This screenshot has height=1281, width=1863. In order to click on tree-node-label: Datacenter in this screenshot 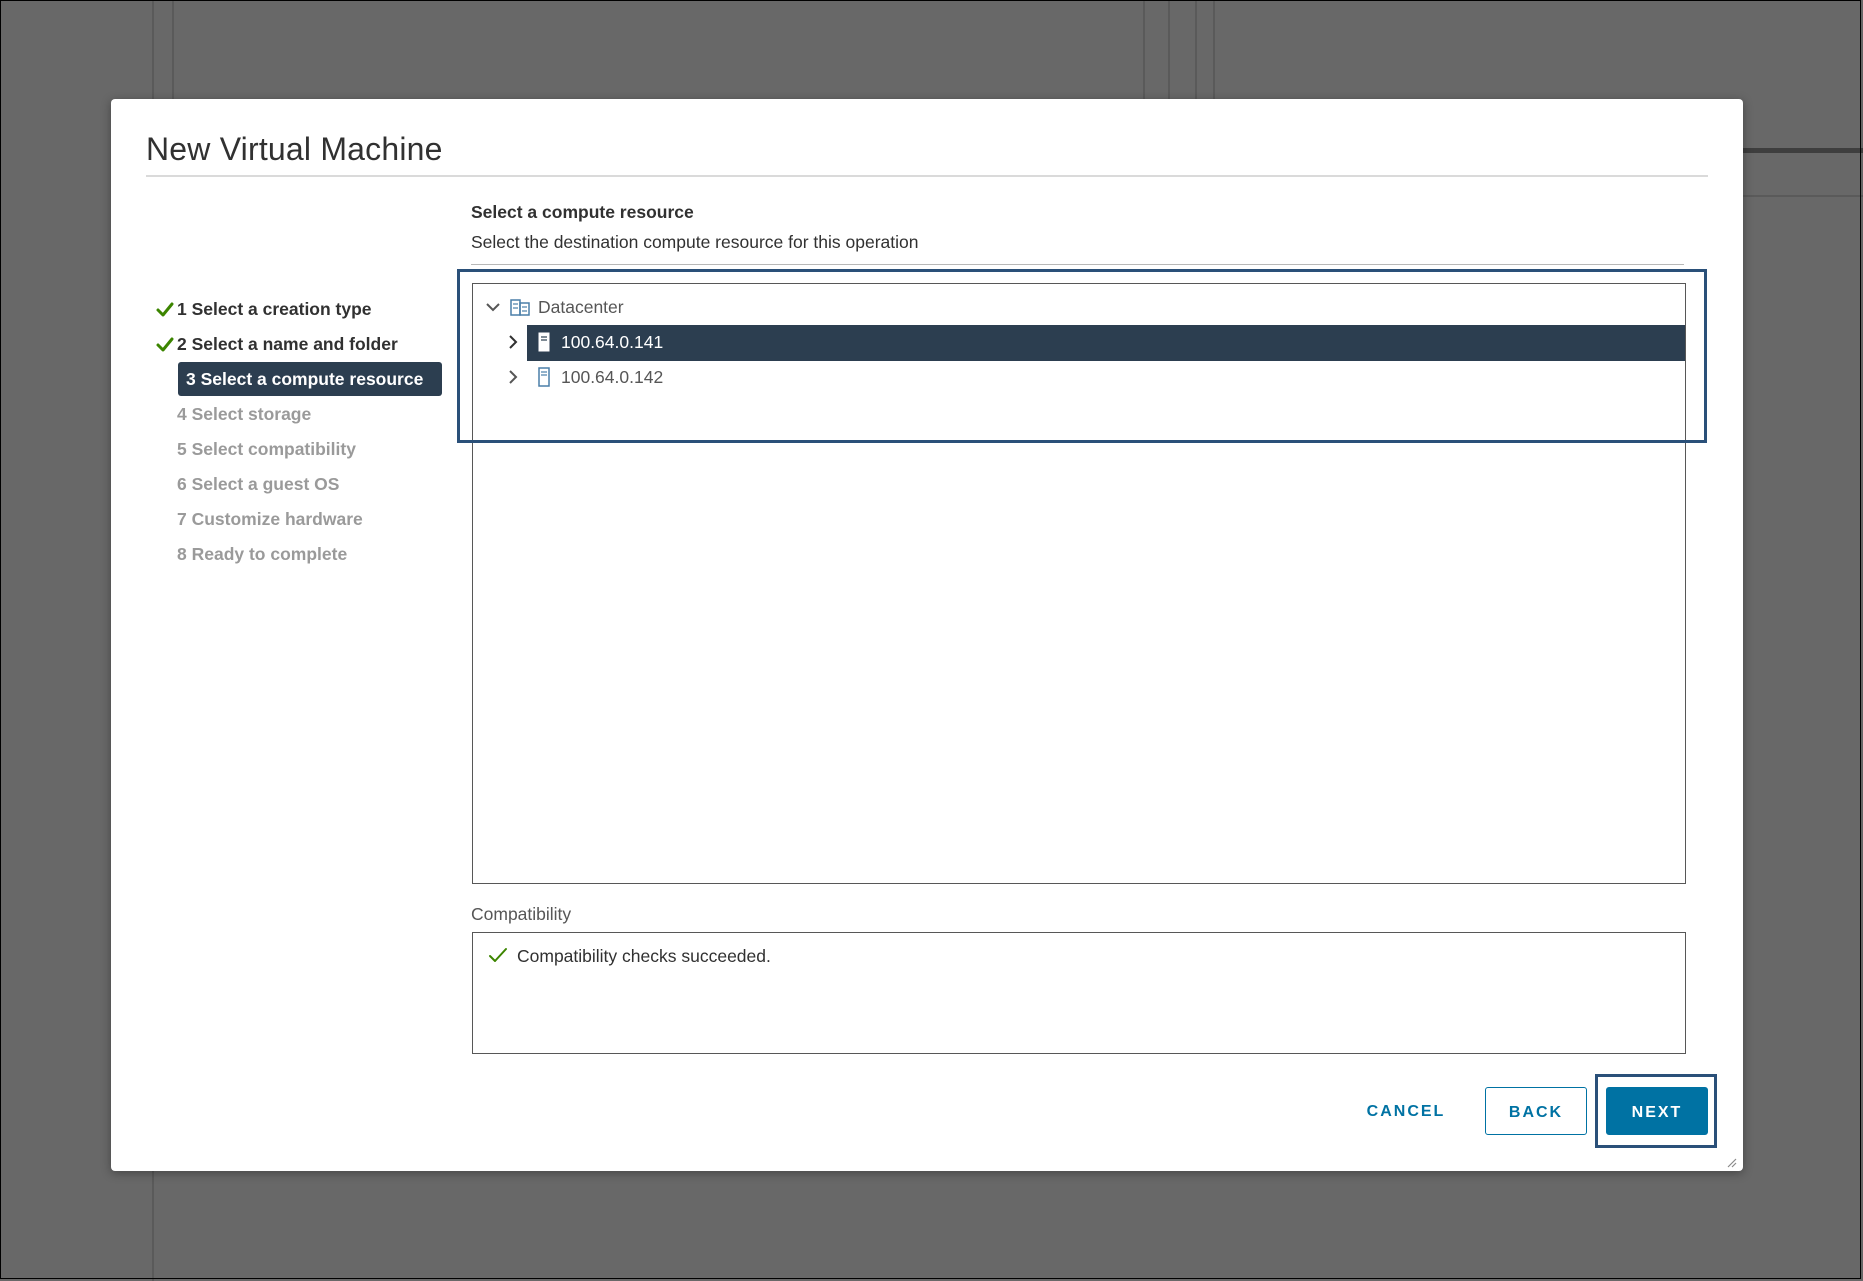, I will do `click(581, 307)`.